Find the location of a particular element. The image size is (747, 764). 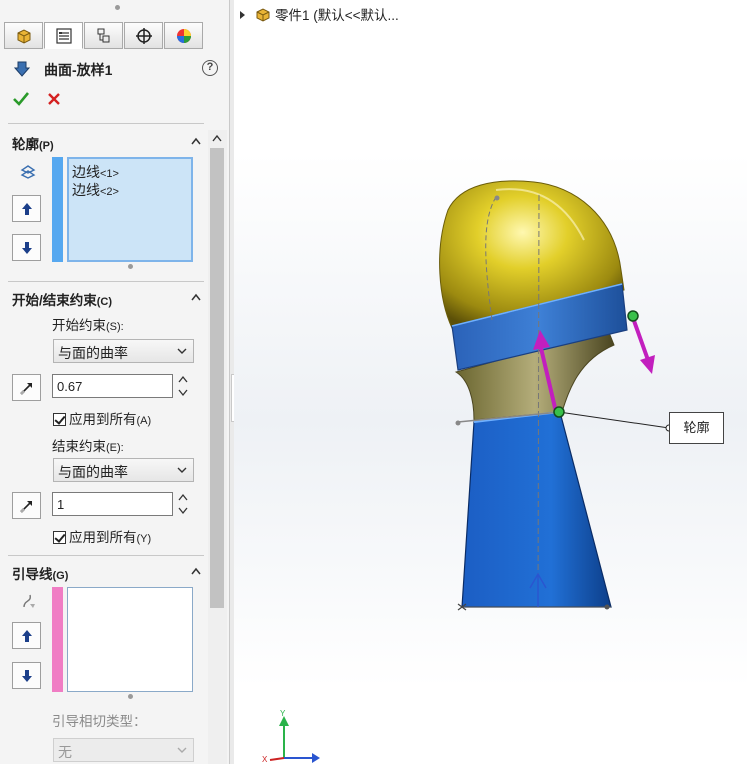

ok-button is located at coordinates (21, 99).